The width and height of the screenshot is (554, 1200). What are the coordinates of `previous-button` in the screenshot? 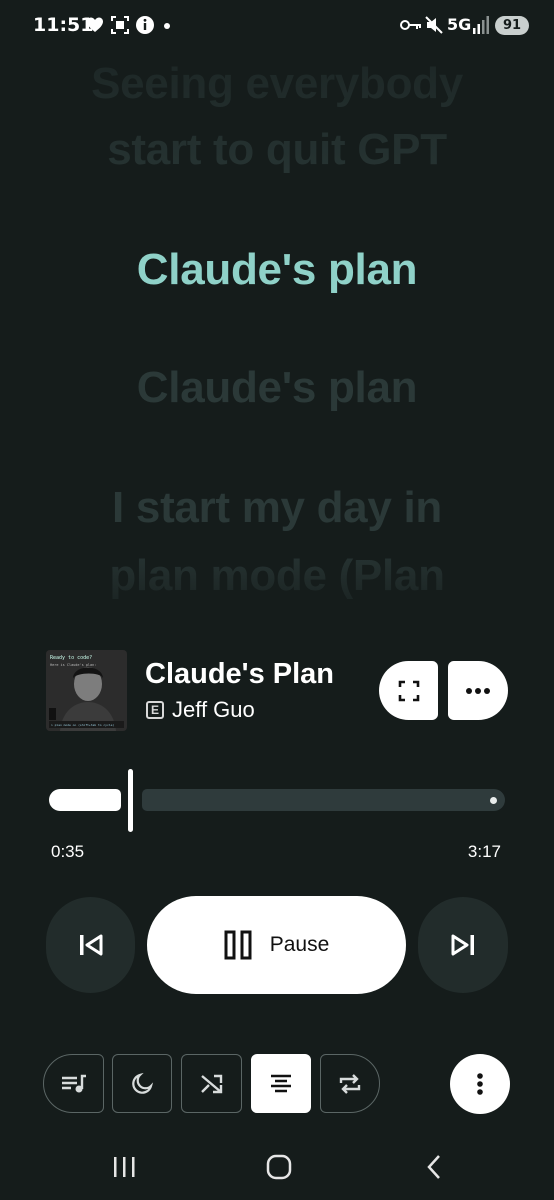 It's located at (90, 945).